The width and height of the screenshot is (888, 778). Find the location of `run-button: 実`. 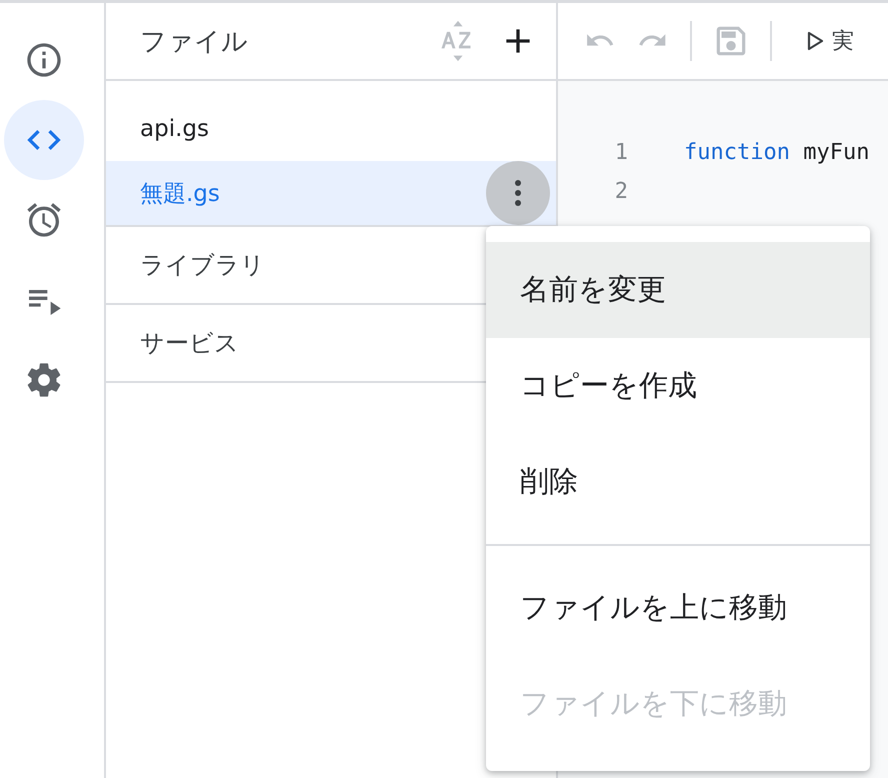

run-button: 実 is located at coordinates (823, 41).